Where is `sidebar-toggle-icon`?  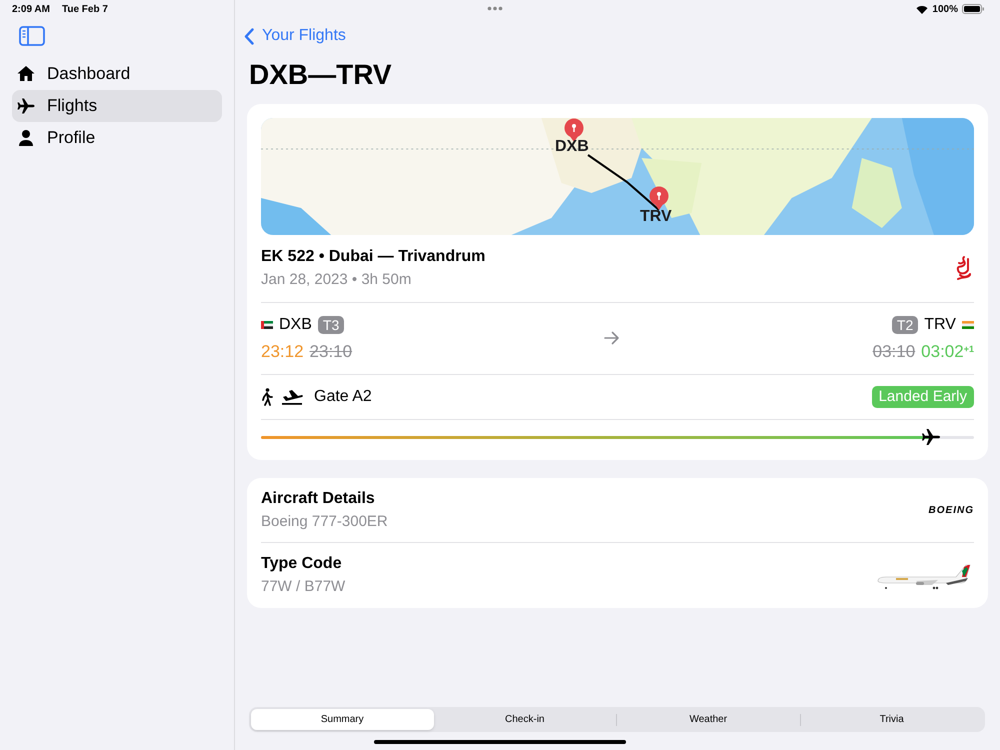
sidebar-toggle-icon is located at coordinates (32, 36).